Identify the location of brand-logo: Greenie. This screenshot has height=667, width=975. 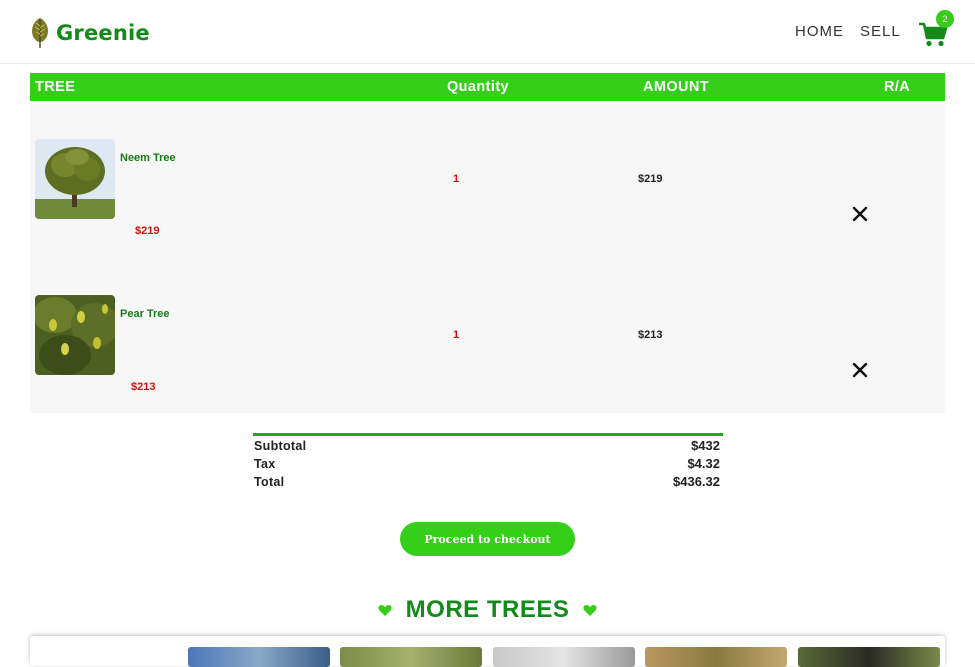
(90, 33).